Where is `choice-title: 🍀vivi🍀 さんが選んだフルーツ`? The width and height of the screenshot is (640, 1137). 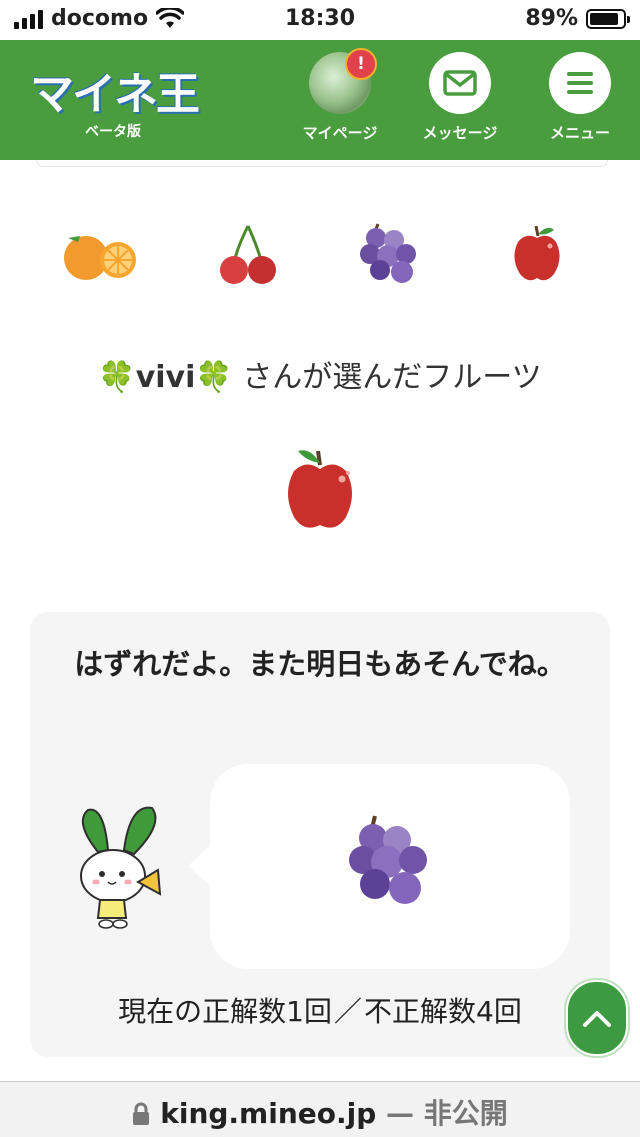 choice-title: 🍀vivi🍀 さんが選んだフルーツ is located at coordinates (320, 374).